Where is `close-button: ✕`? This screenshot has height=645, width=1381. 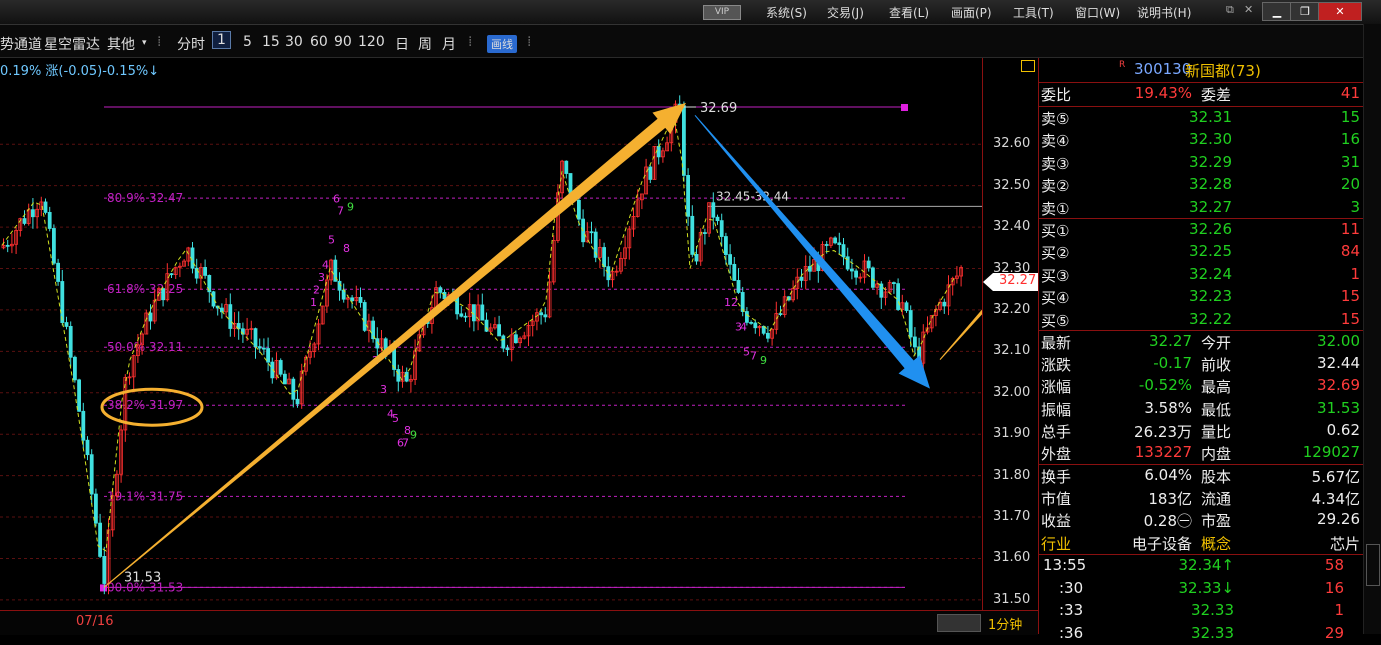
close-button: ✕ is located at coordinates (1340, 11).